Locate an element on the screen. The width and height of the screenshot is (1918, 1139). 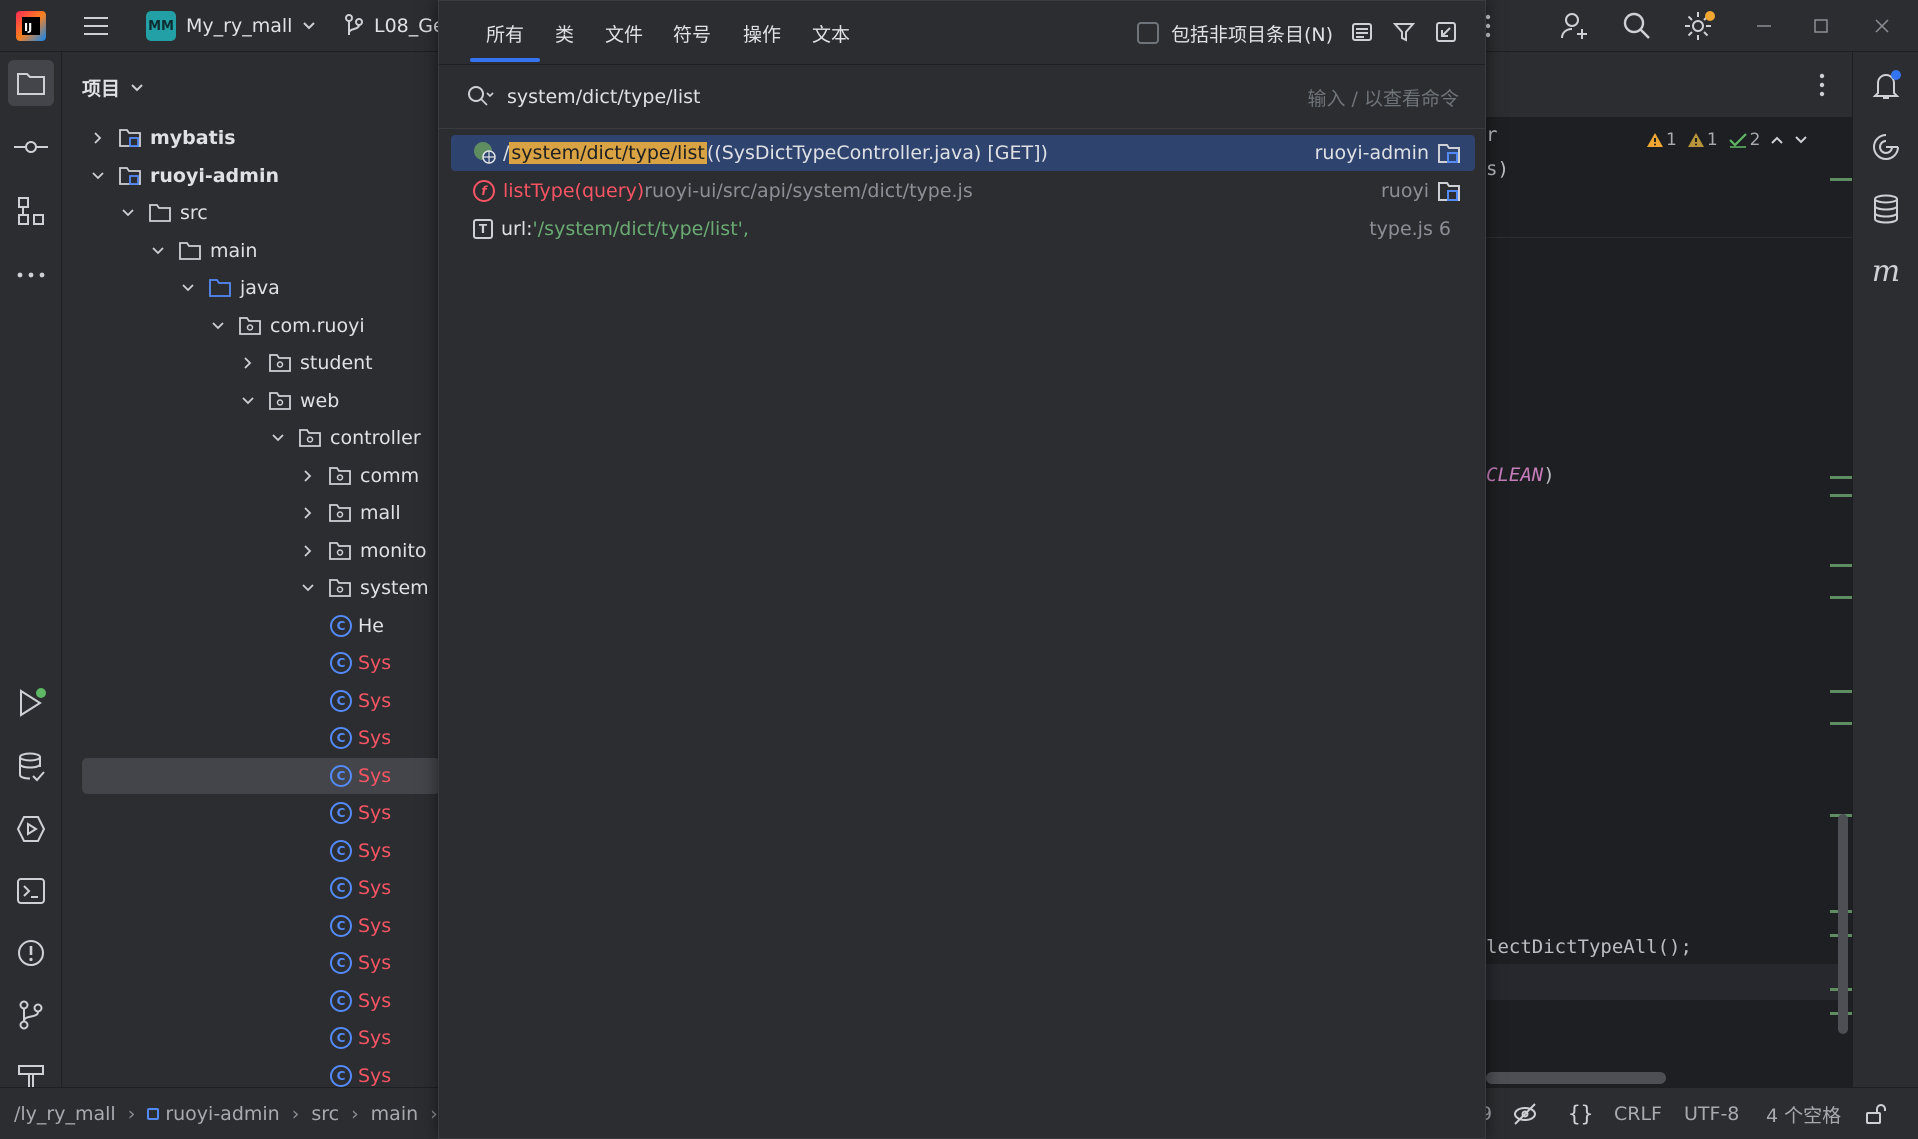
line-ending: CRLF is located at coordinates (1638, 1113).